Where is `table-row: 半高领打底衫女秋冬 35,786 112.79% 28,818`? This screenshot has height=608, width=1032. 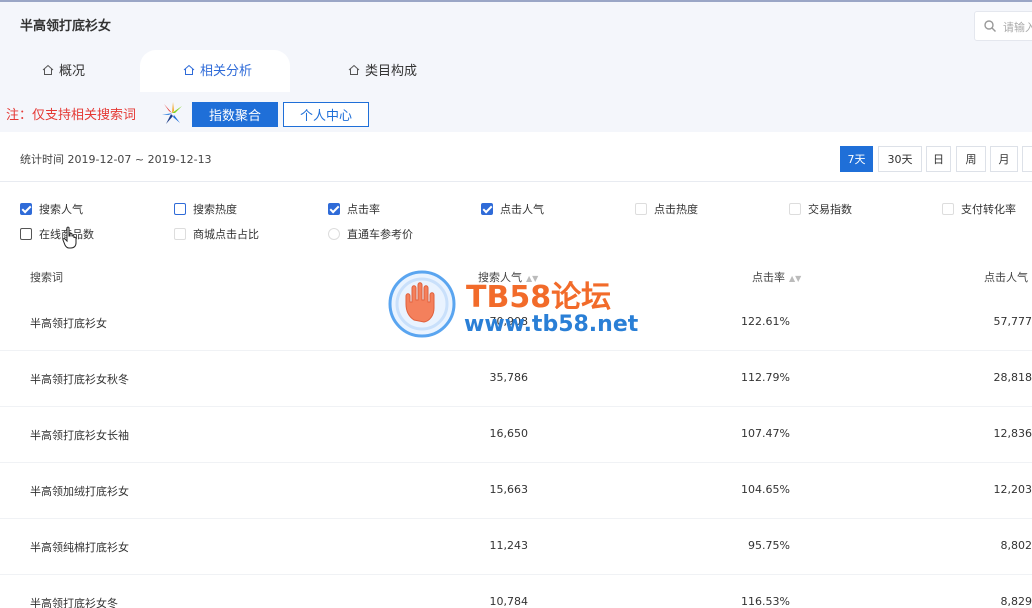 table-row: 半高领打底衫女秋冬 35,786 112.79% 28,818 is located at coordinates (516, 379).